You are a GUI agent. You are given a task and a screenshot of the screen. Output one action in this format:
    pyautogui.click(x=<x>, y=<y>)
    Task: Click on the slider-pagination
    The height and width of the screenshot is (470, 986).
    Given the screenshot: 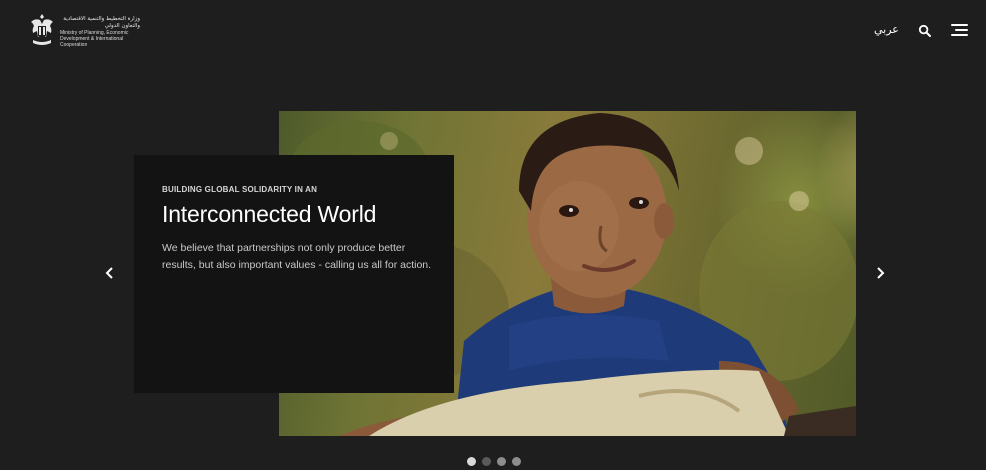 What is the action you would take?
    pyautogui.click(x=494, y=461)
    